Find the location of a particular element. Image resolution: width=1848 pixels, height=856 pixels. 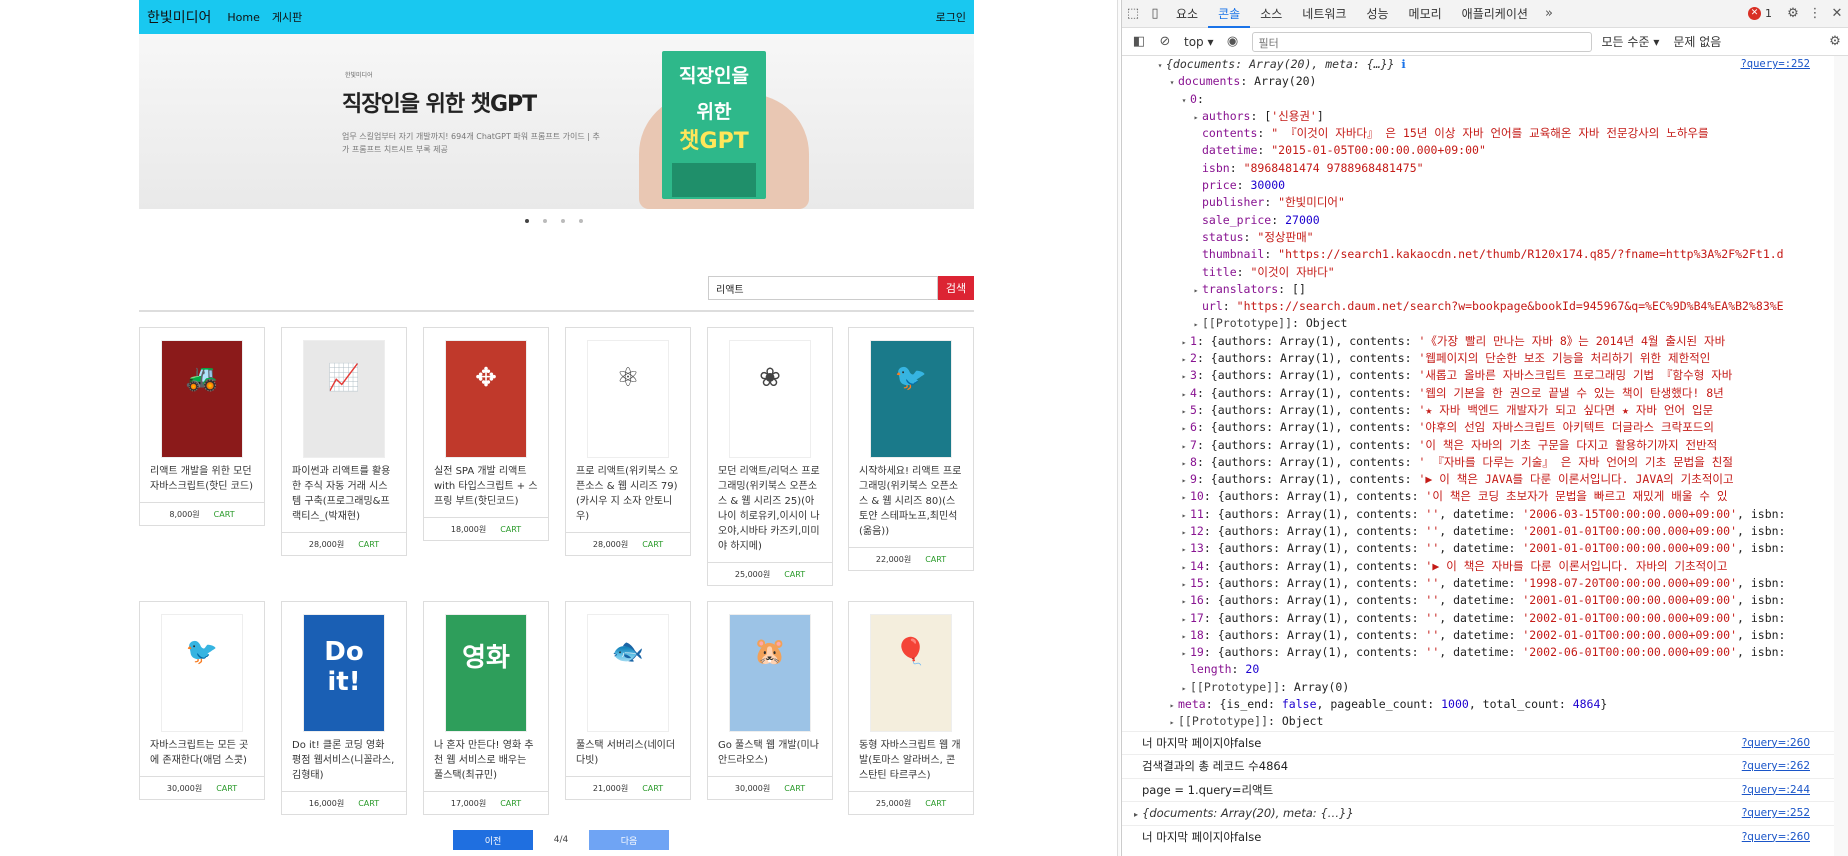

nav-board-link: 게시판 is located at coordinates (287, 17).